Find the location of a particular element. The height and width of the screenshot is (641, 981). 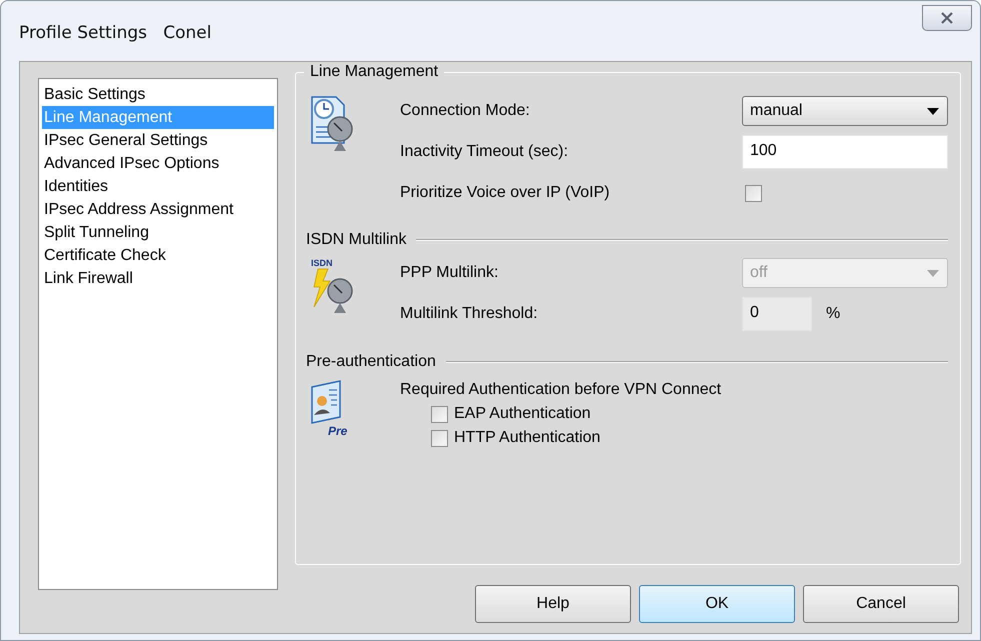

checkbox-label: HTTP Authentication is located at coordinates (527, 438).